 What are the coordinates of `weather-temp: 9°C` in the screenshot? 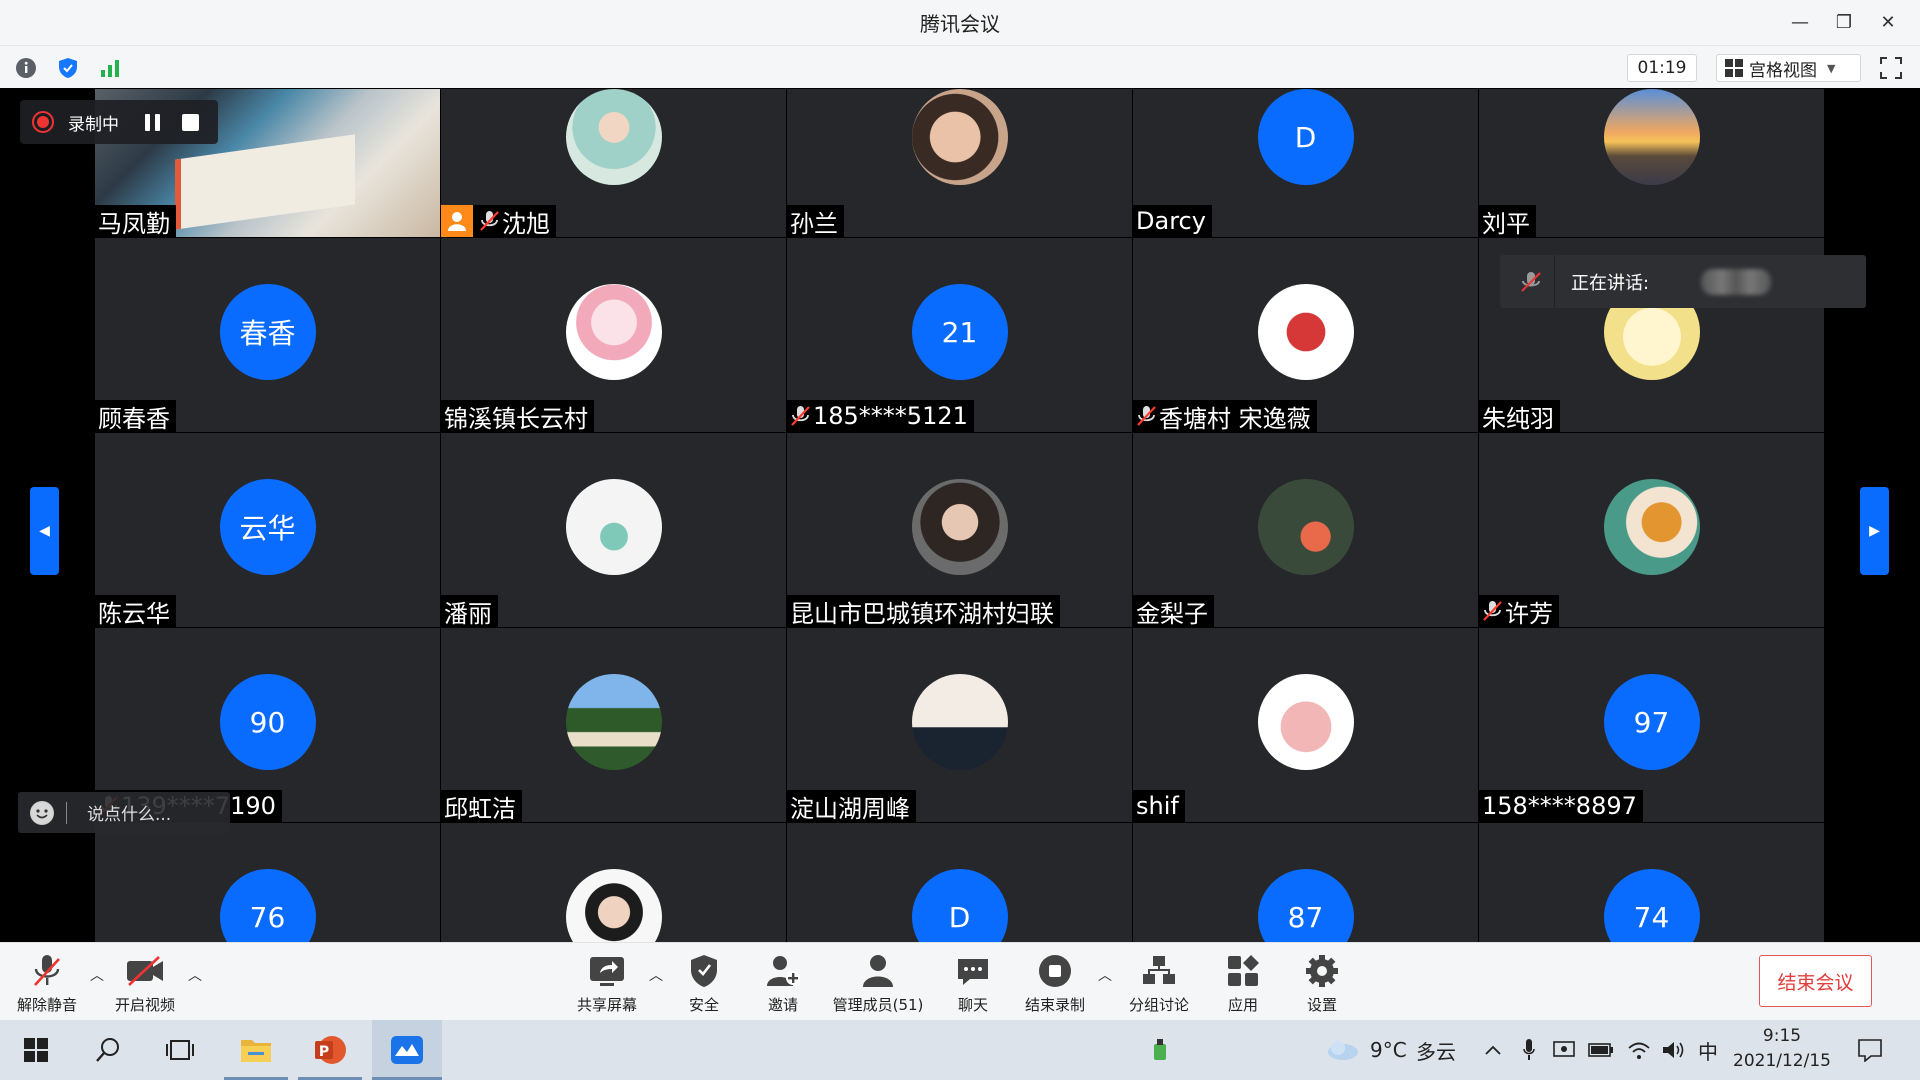 It's located at (1388, 1050).